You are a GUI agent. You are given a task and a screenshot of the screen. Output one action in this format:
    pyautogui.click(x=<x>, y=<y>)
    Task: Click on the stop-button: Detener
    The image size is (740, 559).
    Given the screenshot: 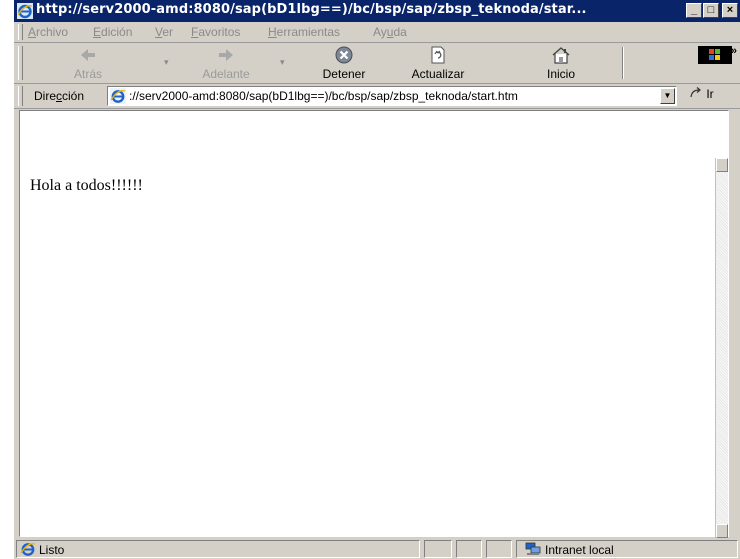 What is the action you would take?
    pyautogui.click(x=344, y=63)
    